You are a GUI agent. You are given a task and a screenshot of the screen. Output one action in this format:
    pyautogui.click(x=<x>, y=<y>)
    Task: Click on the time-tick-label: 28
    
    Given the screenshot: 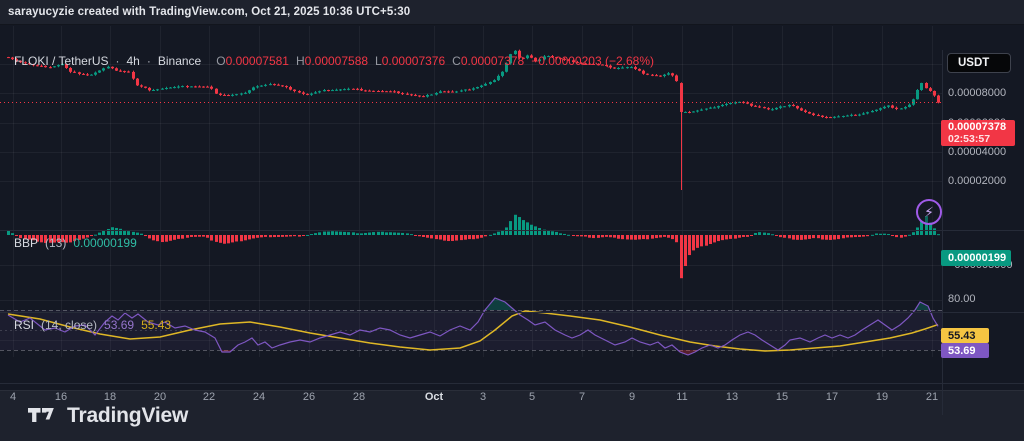 What is the action you would take?
    pyautogui.click(x=359, y=397)
    